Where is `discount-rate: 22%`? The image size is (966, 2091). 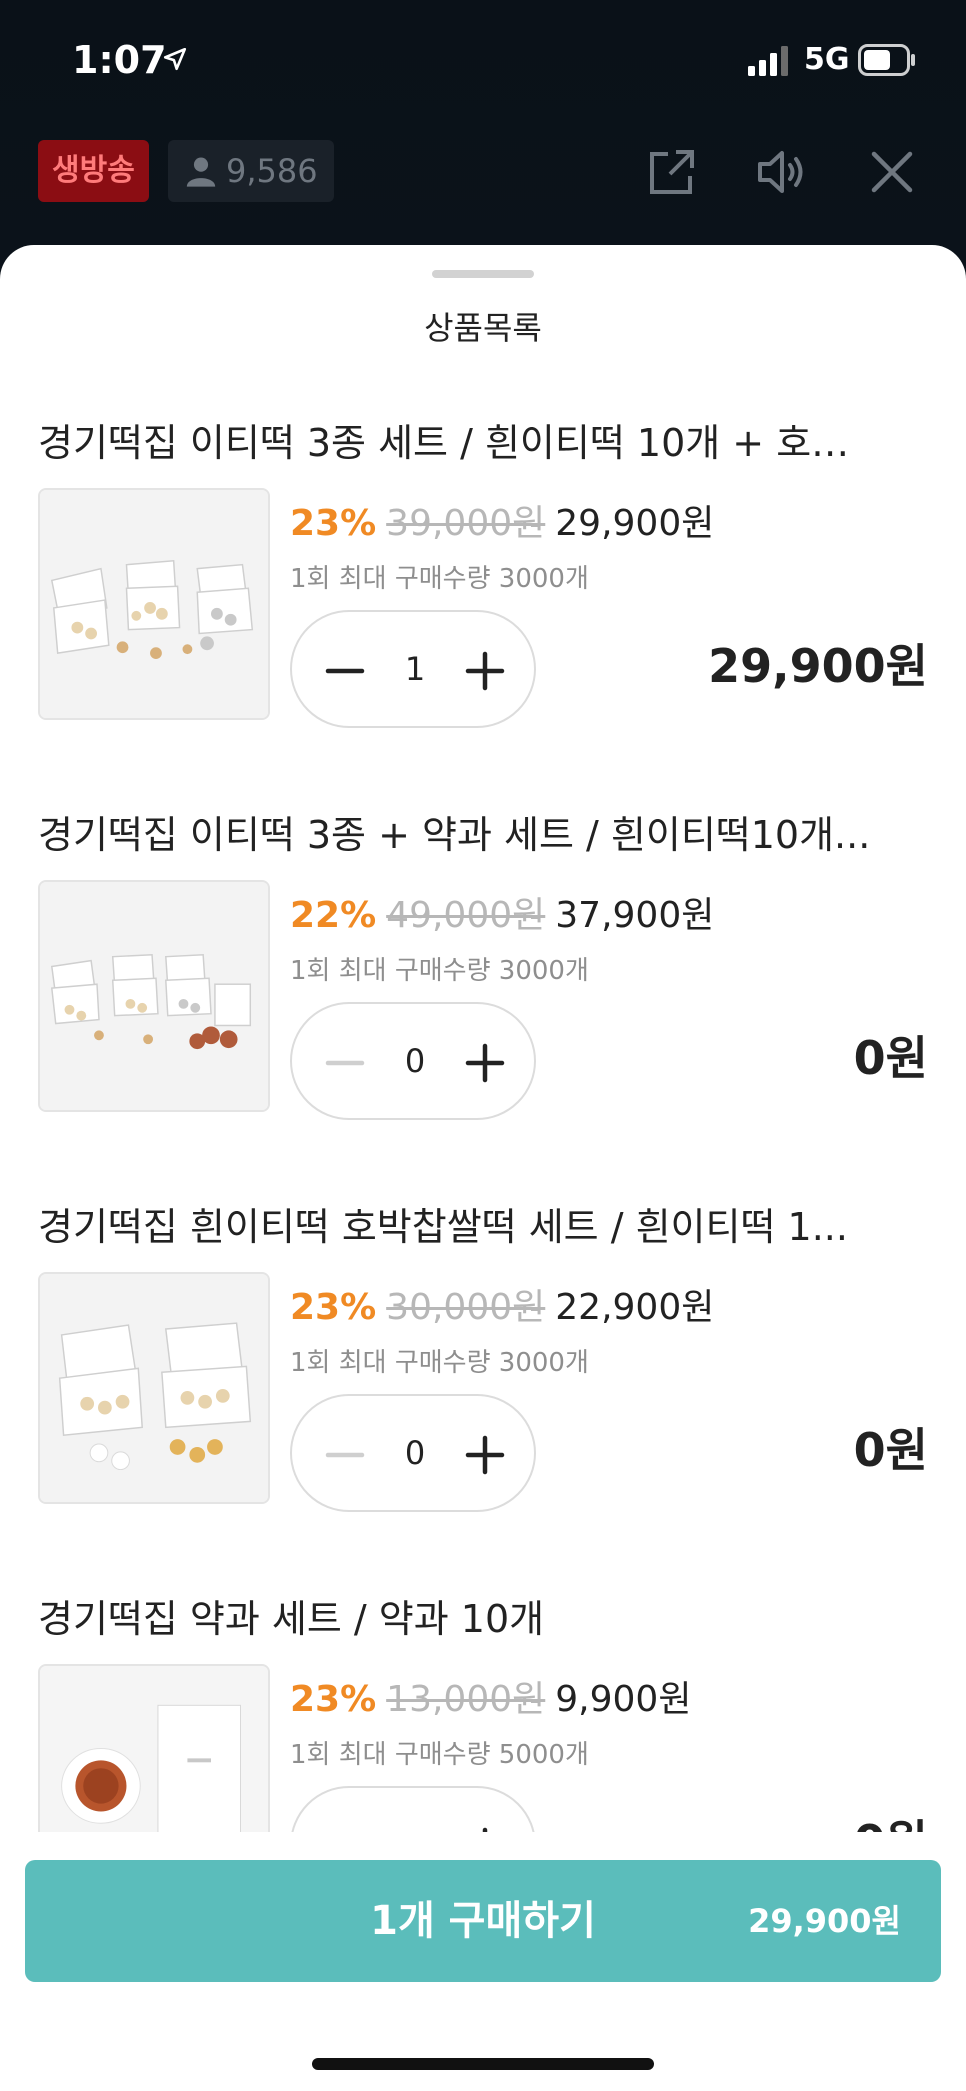 discount-rate: 22% is located at coordinates (333, 915).